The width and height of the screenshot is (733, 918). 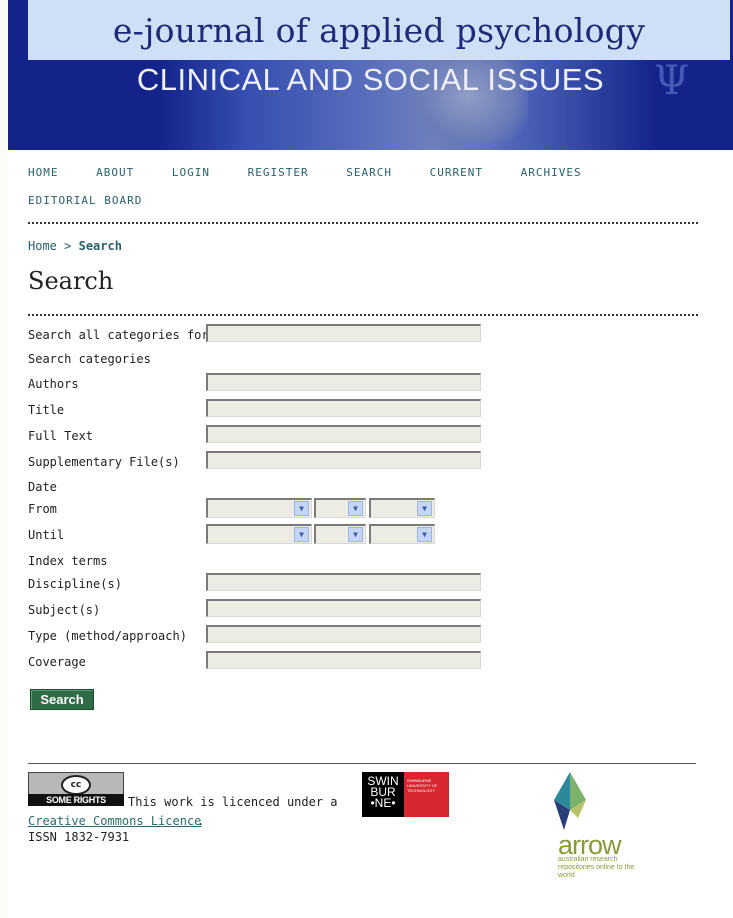 What do you see at coordinates (114, 821) in the screenshot?
I see `creative-commons-link: Creative Commons Licence` at bounding box center [114, 821].